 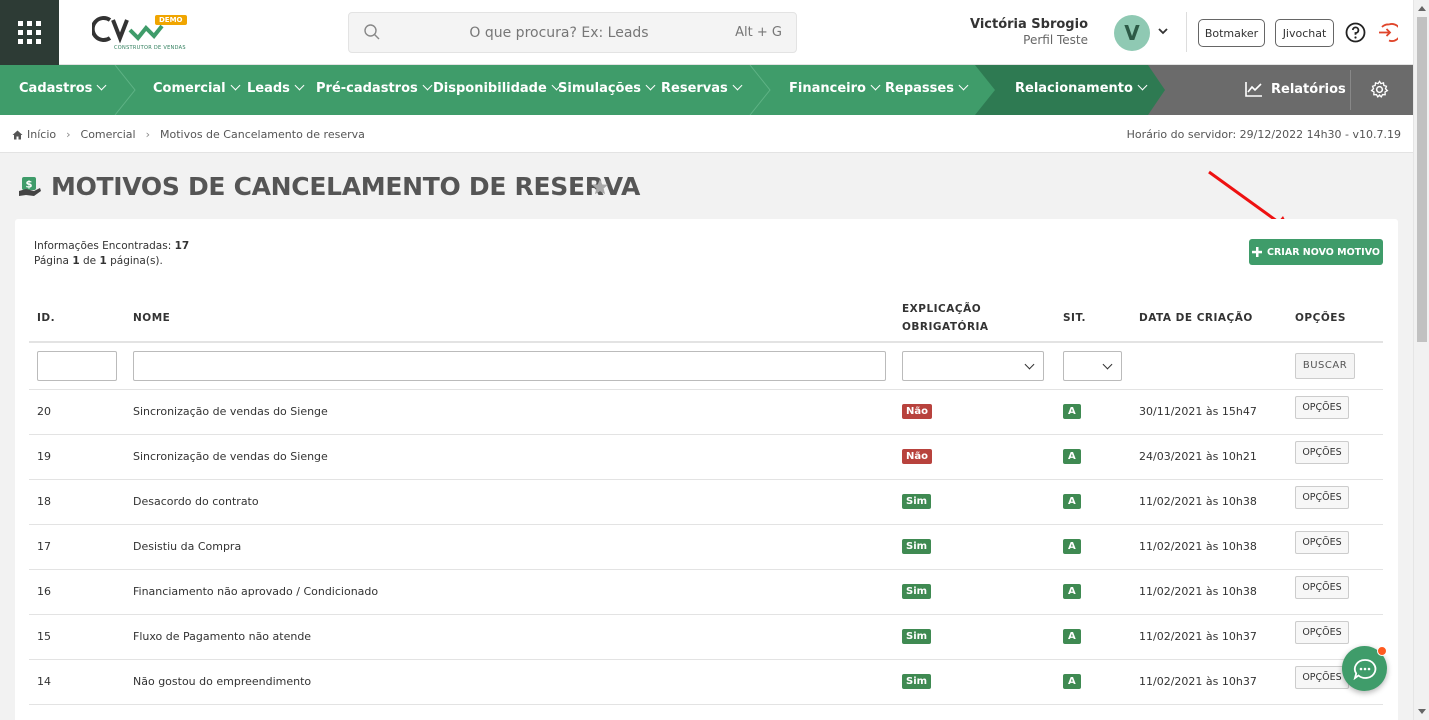 What do you see at coordinates (600, 187) in the screenshot?
I see `star-icon` at bounding box center [600, 187].